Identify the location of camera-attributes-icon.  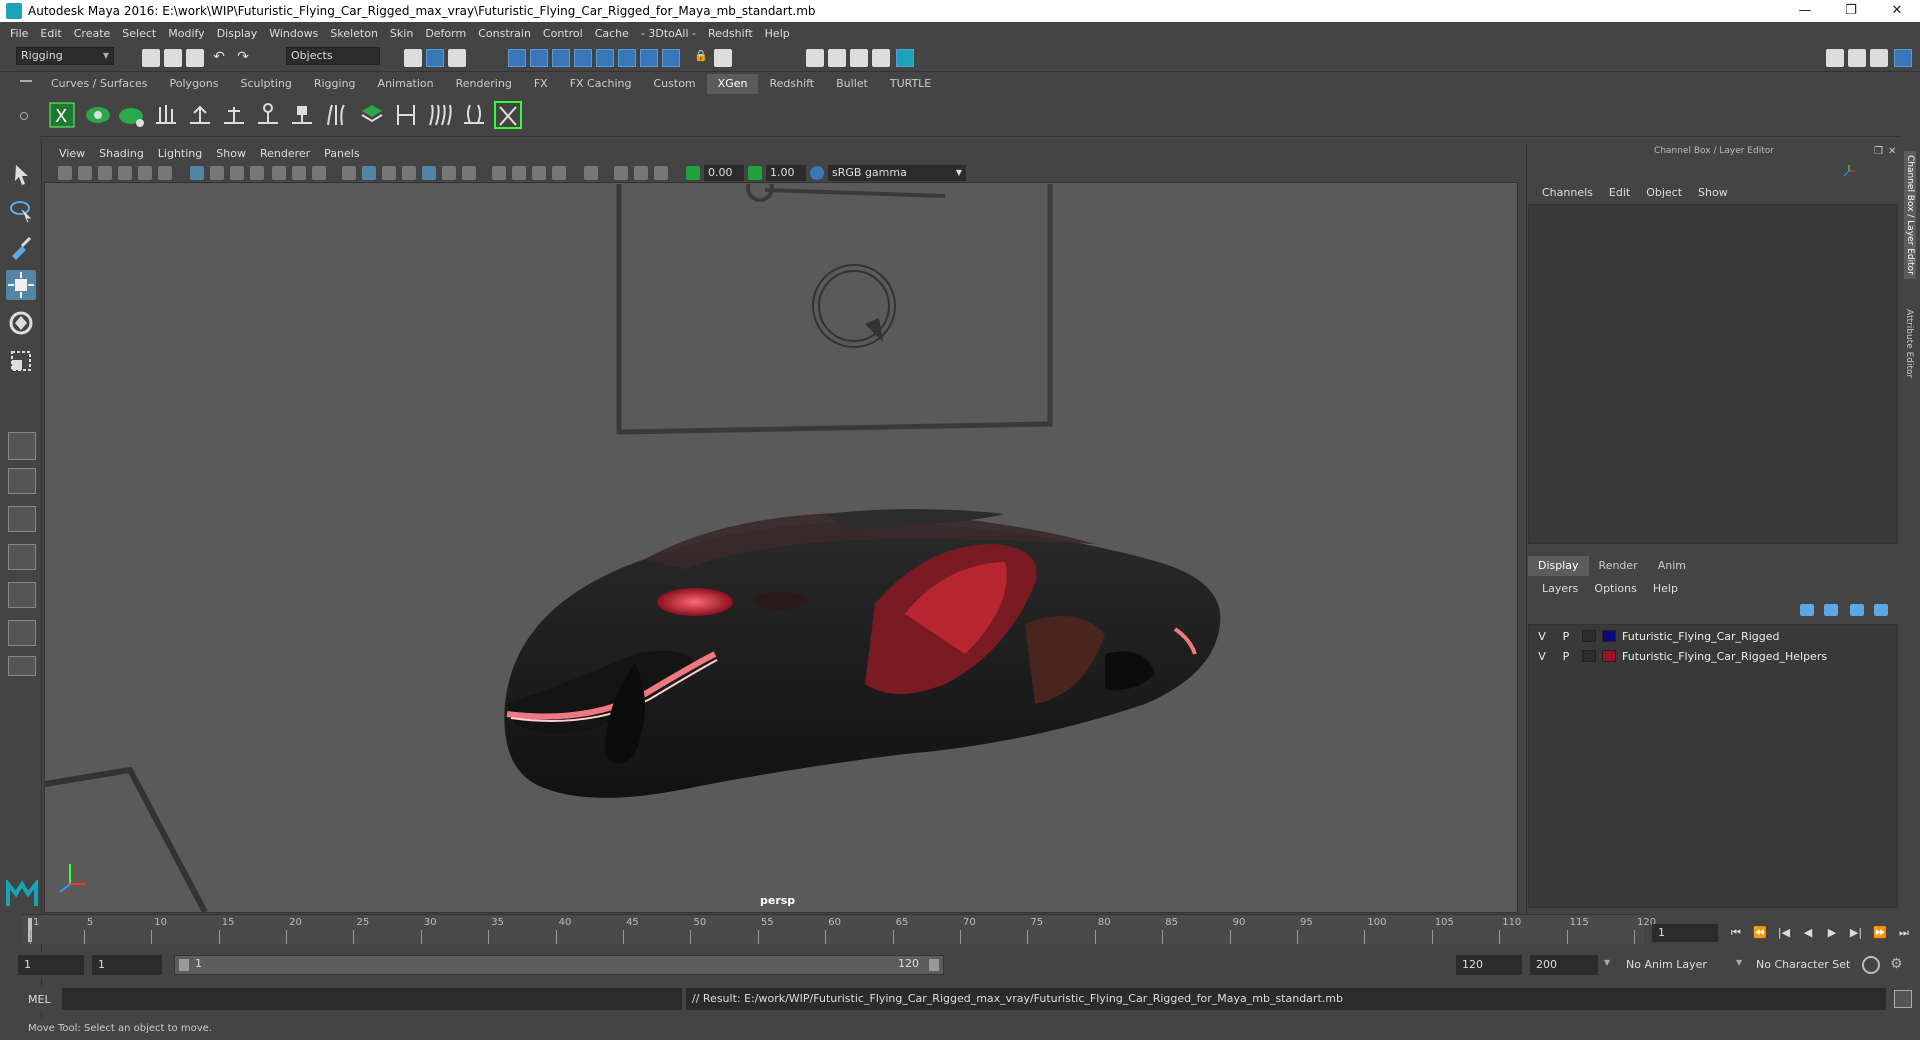
(85, 173).